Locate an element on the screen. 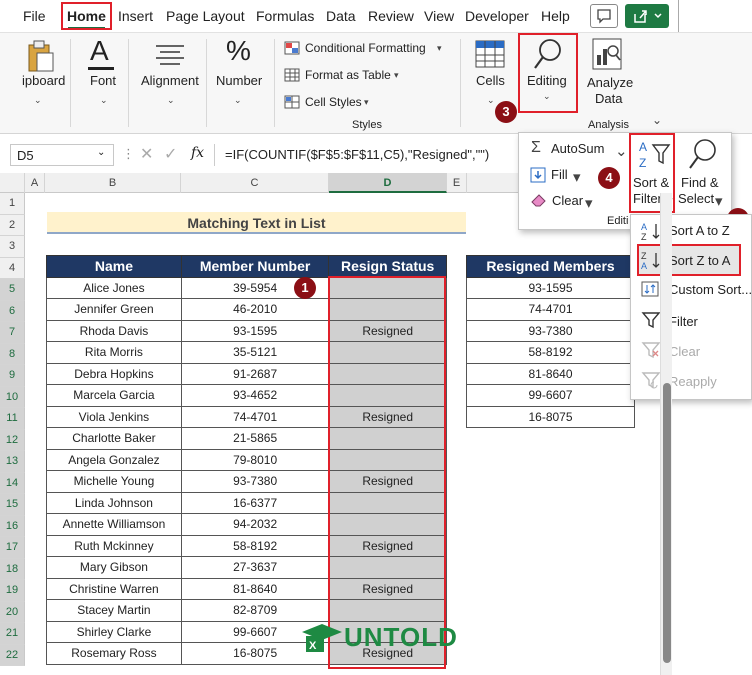  member-number-cell: 58-8192 is located at coordinates (255, 545).